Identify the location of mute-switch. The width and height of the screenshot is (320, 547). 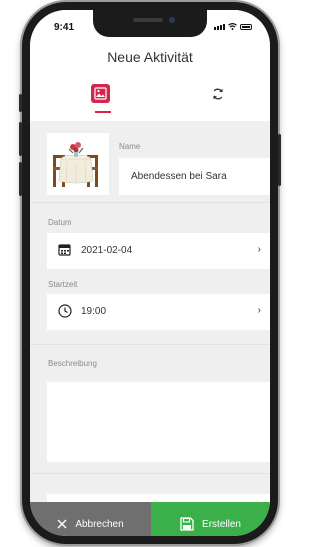
(20, 103).